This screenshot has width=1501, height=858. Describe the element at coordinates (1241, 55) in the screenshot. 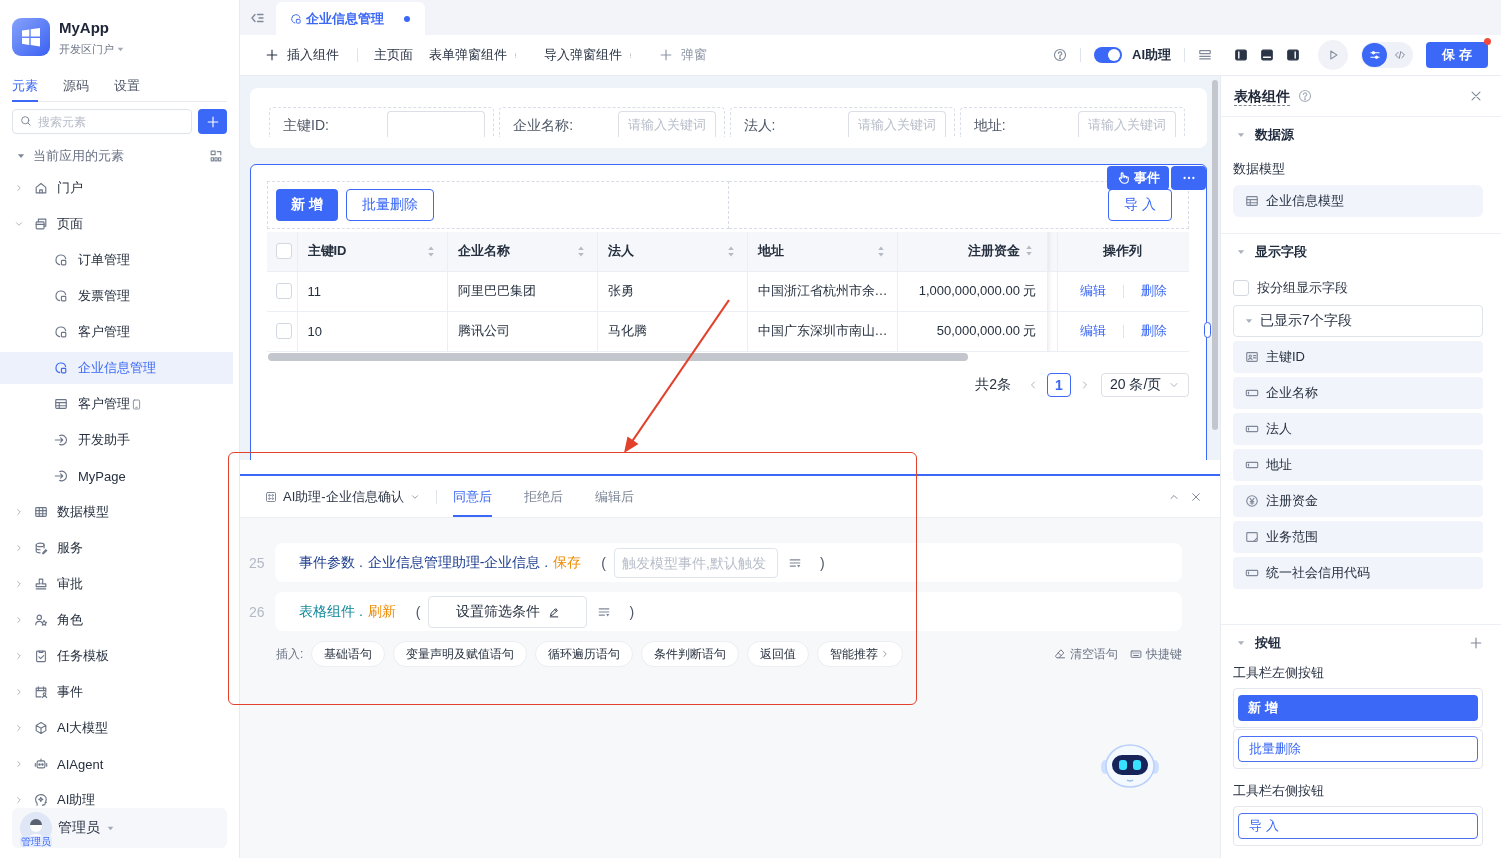

I see `left-panel-icon` at that location.